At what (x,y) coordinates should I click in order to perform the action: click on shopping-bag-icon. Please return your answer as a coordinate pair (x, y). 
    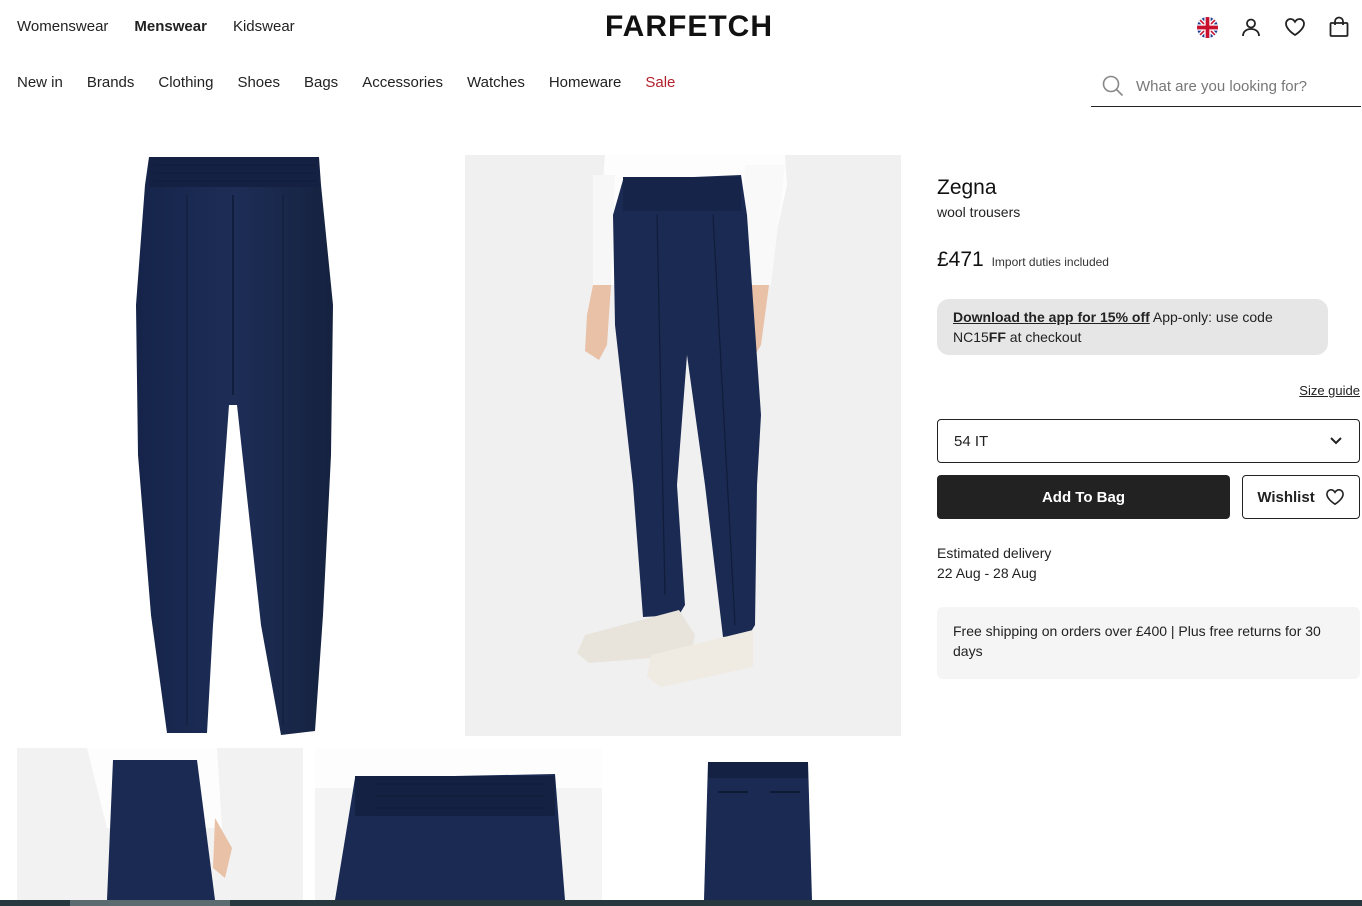
    Looking at the image, I should click on (1339, 27).